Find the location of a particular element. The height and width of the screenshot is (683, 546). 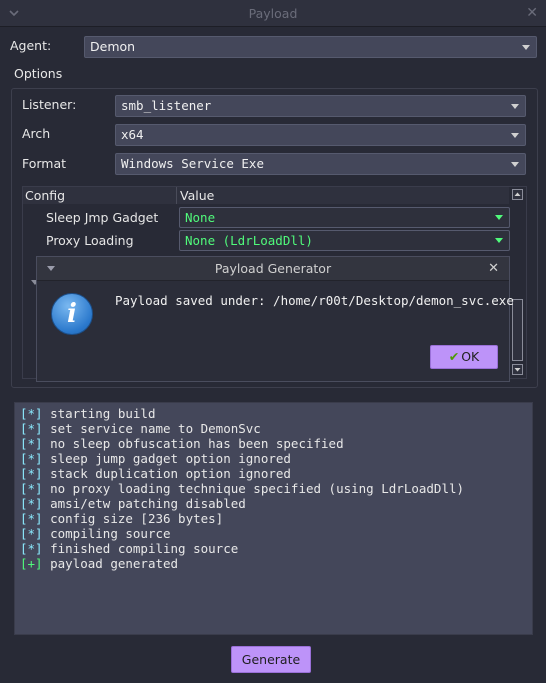

config-row-value: None is located at coordinates (200, 217).